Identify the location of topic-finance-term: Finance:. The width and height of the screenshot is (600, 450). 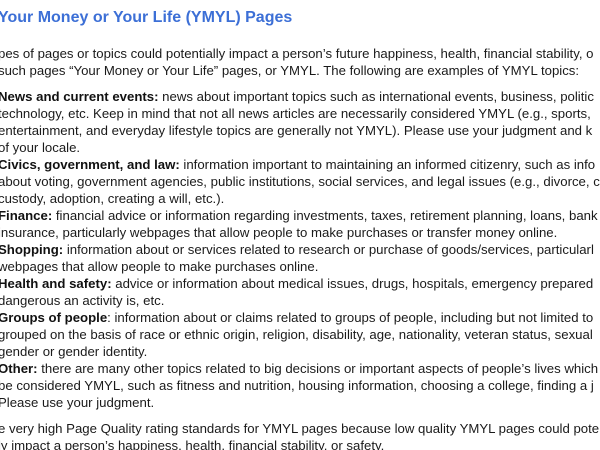
(26, 215).